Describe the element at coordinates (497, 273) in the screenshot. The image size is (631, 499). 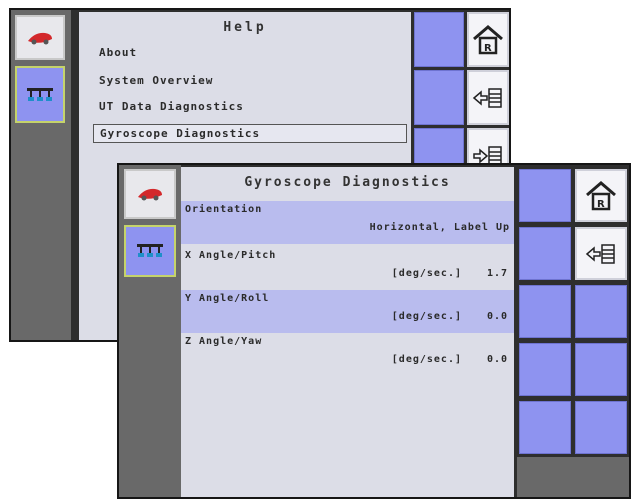
I see `x-angle-value: 1.7` at that location.